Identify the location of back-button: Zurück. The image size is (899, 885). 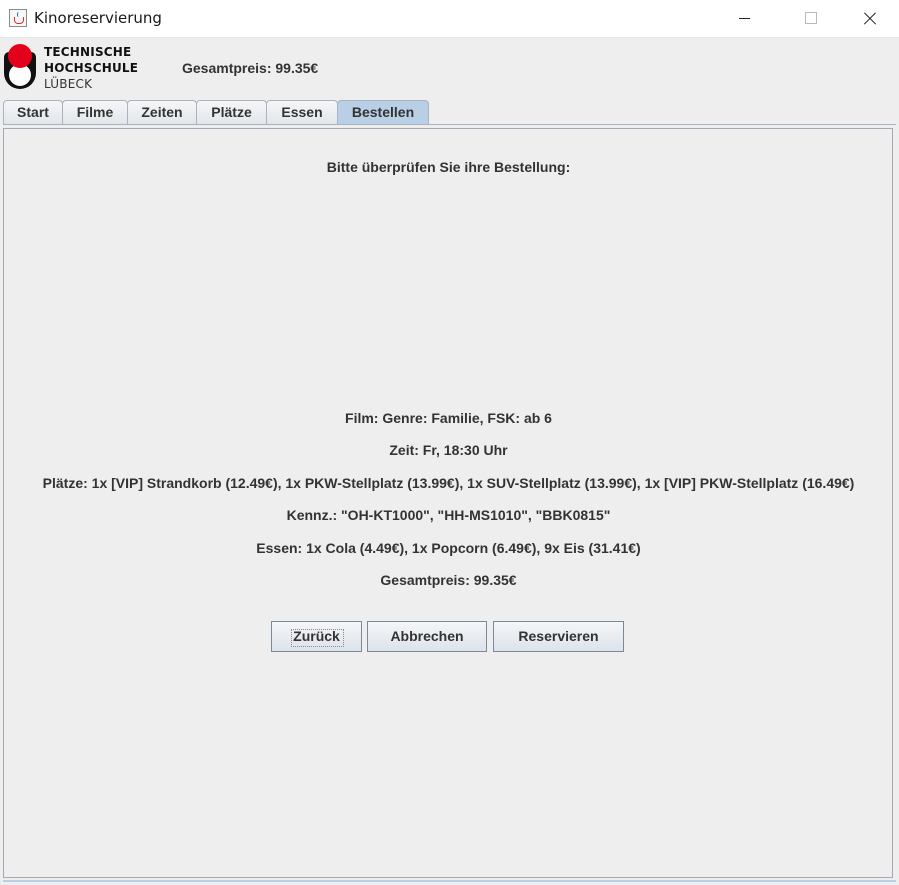
(316, 636).